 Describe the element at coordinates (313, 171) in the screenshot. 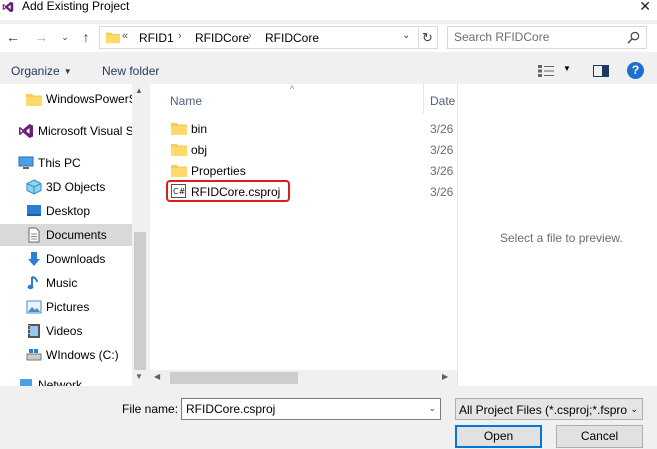

I see `file-row-properties: Properties 3/26` at that location.